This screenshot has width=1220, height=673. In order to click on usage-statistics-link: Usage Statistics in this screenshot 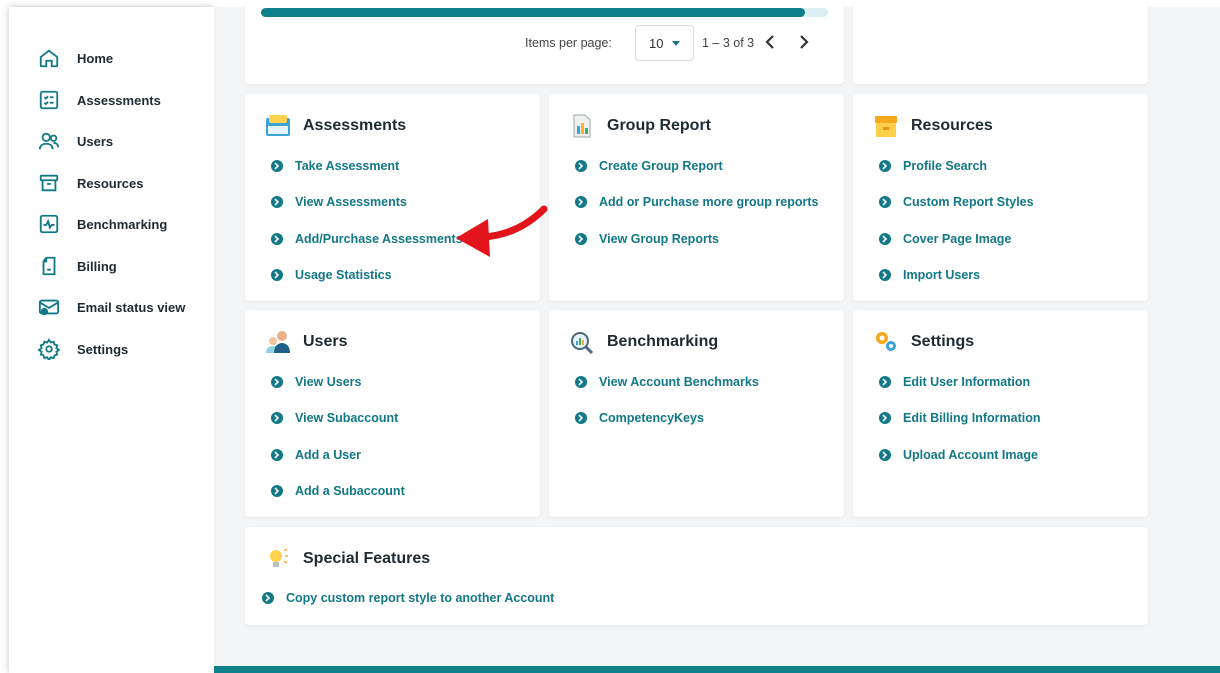, I will do `click(331, 275)`.